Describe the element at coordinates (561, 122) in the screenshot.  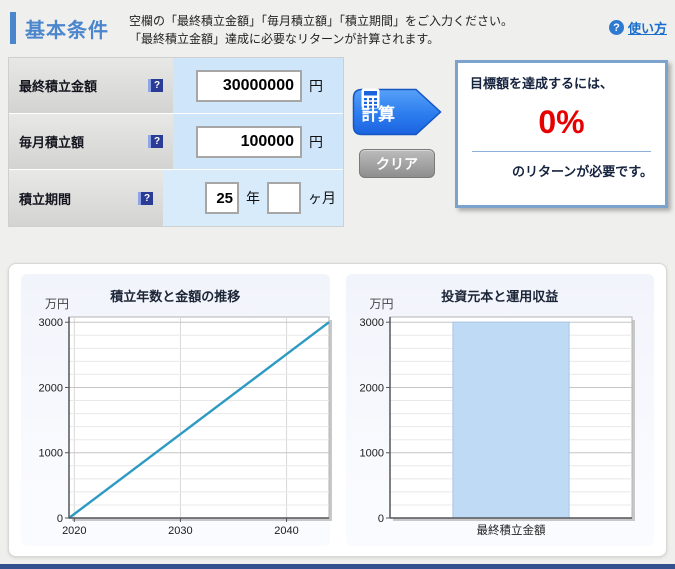
I see `result-return-value: 0%` at that location.